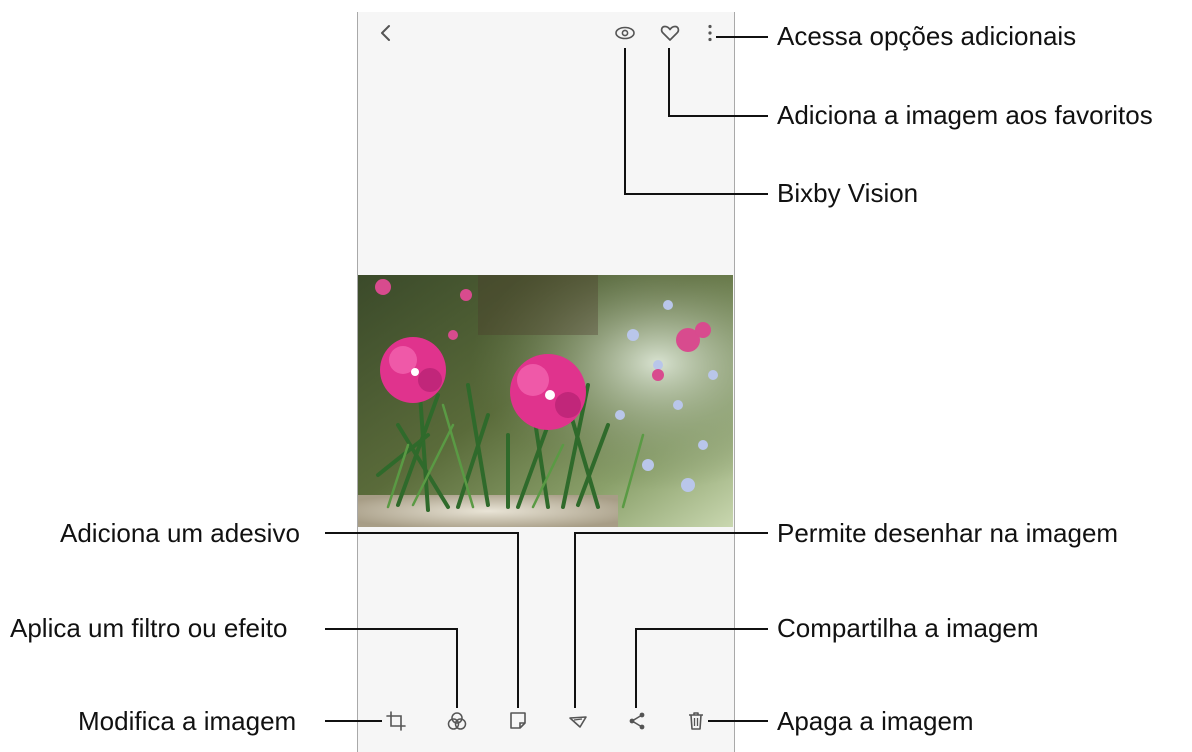 The width and height of the screenshot is (1192, 752). What do you see at coordinates (637, 721) in the screenshot?
I see `share-icon` at bounding box center [637, 721].